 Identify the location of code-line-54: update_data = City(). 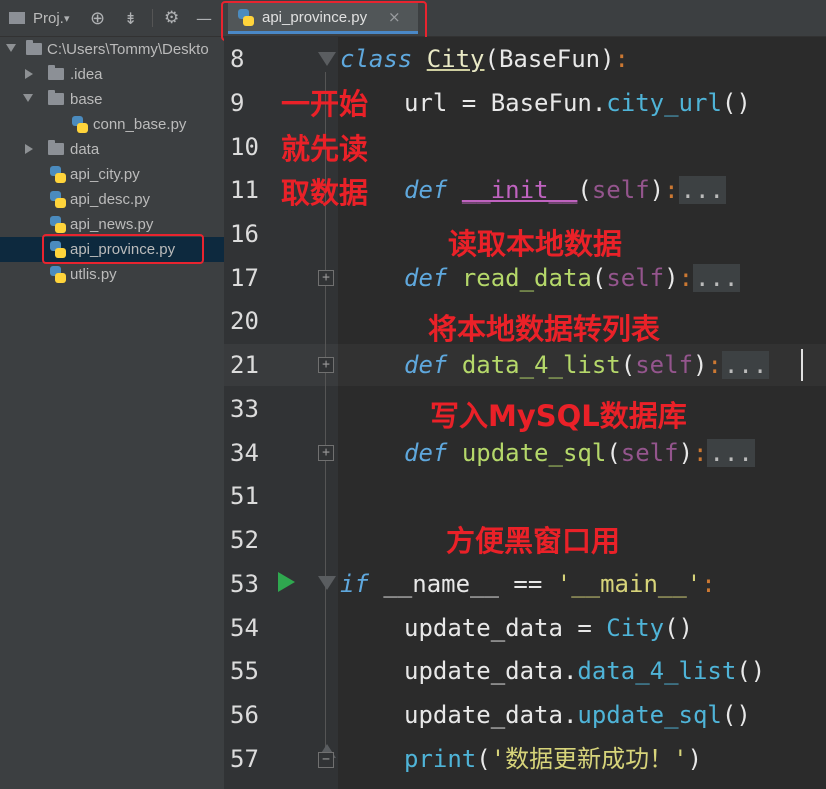
(548, 628).